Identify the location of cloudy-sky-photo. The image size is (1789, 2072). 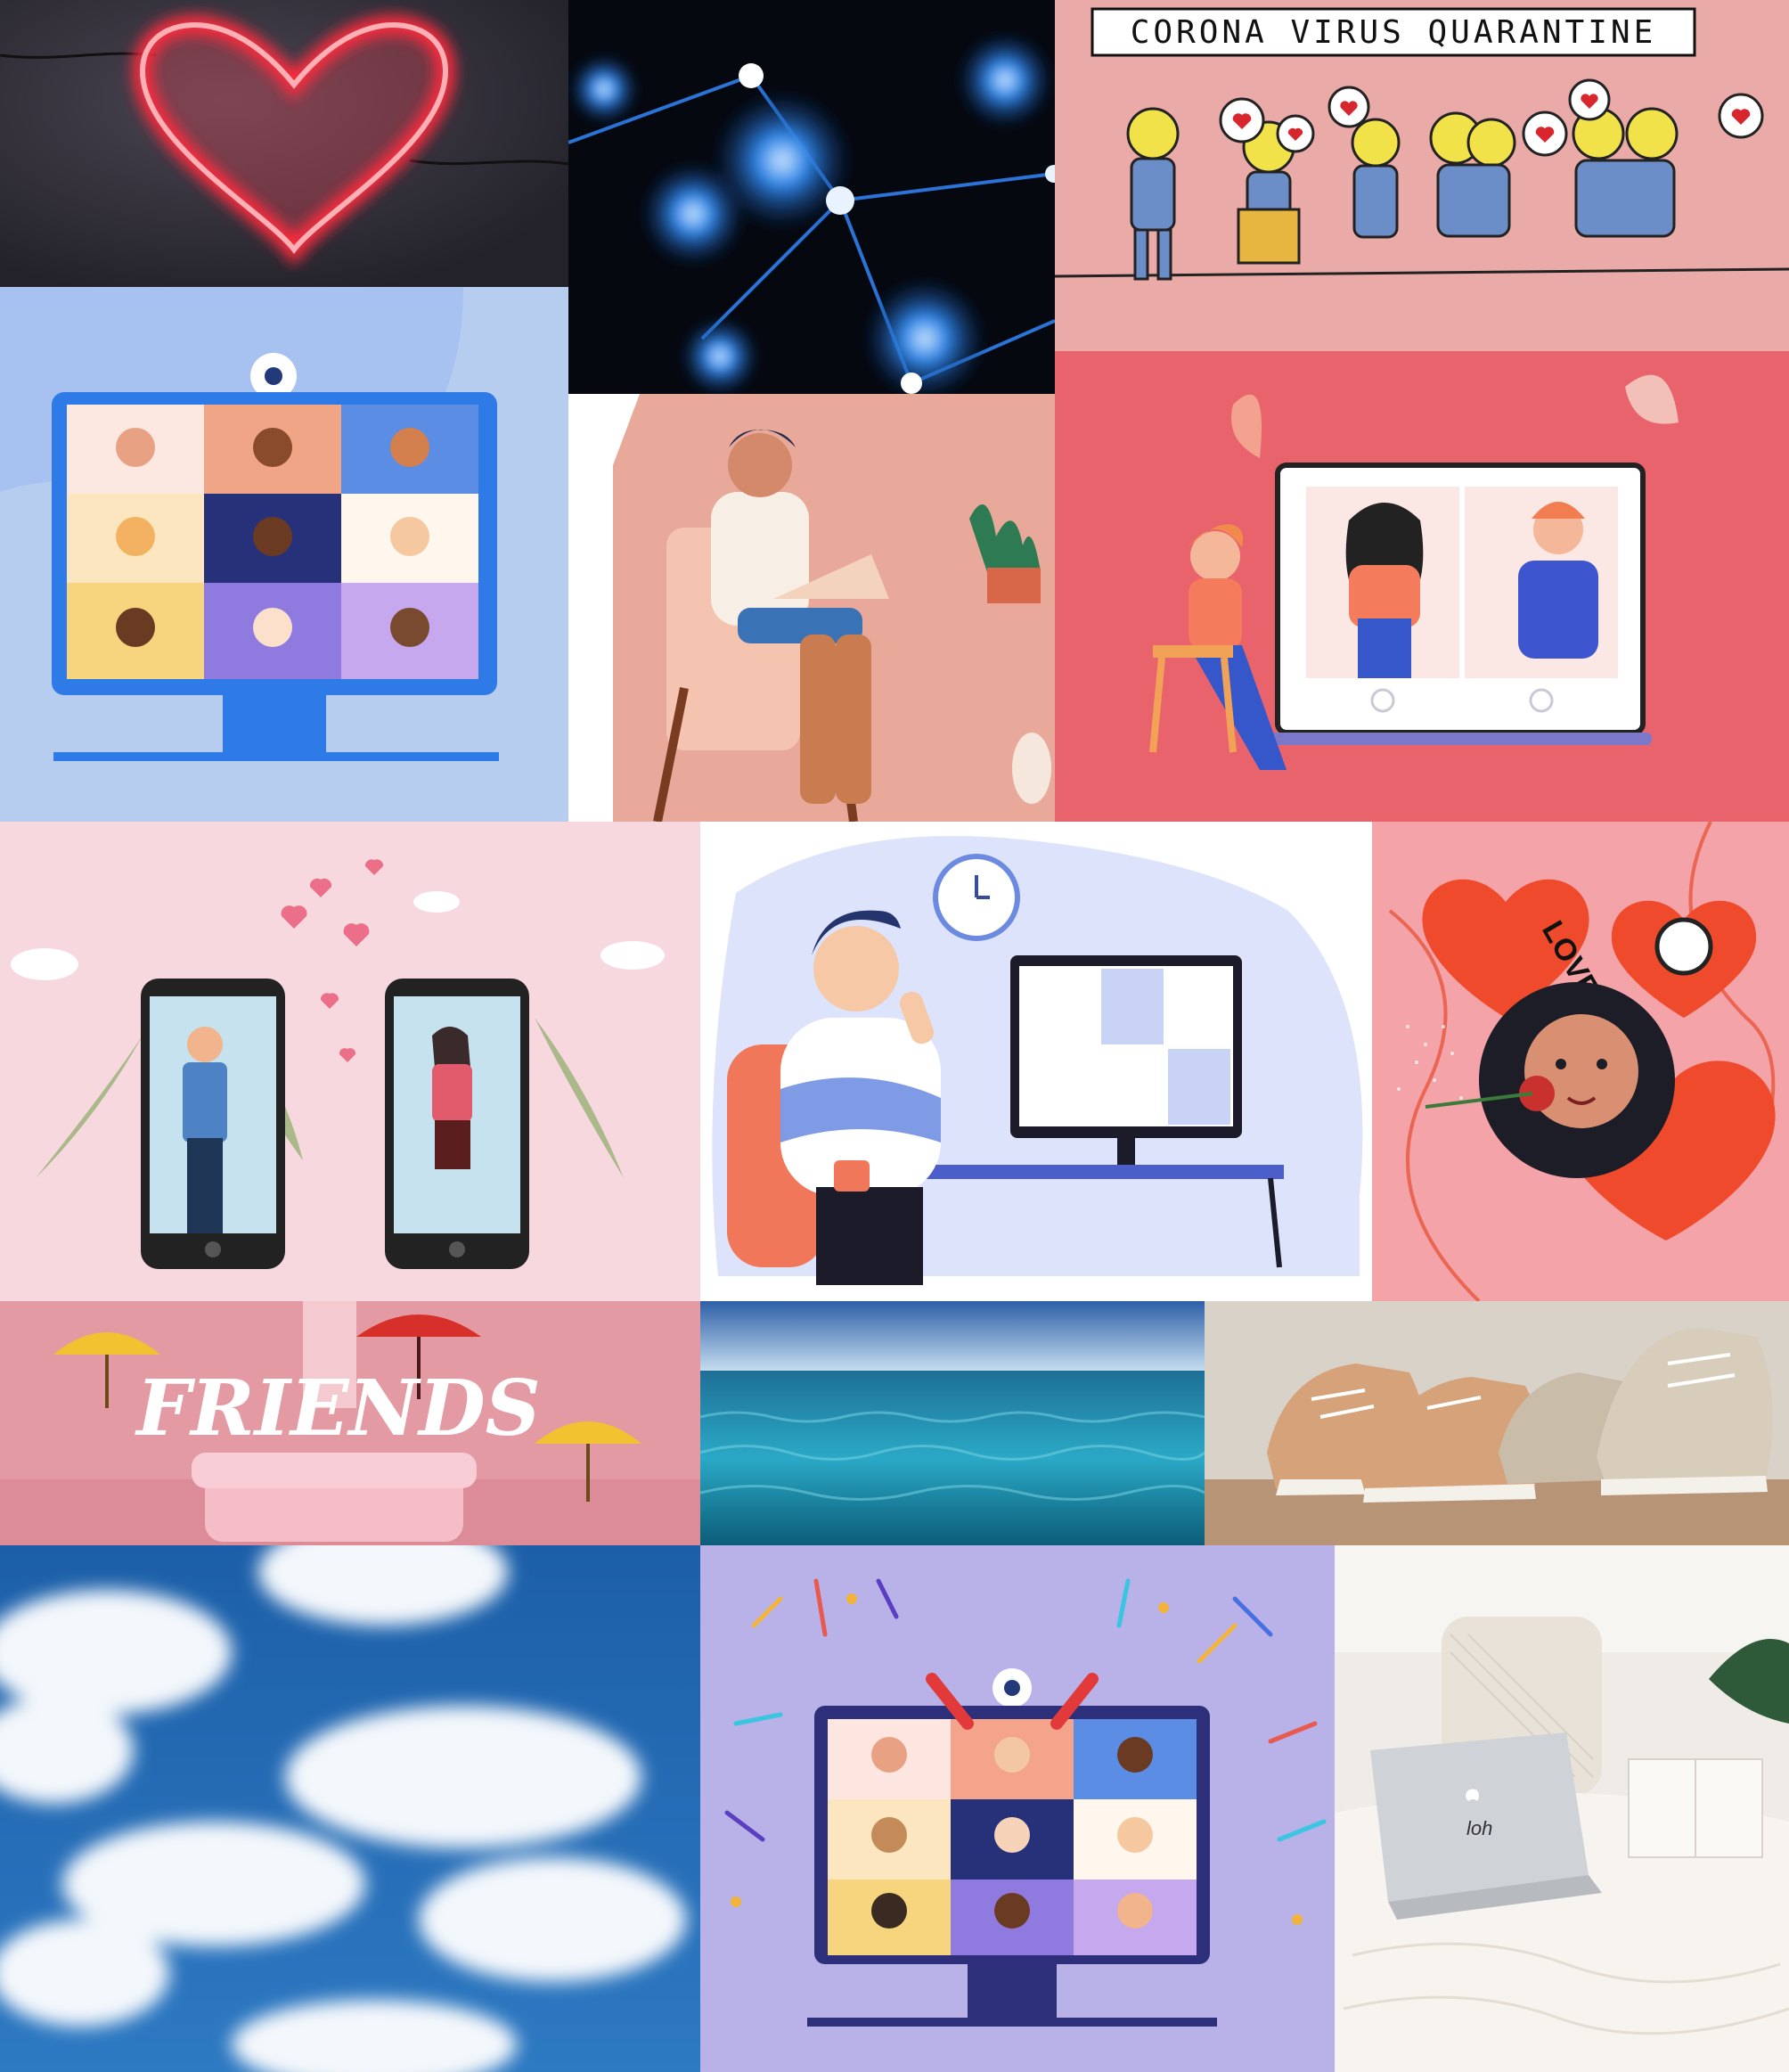
(350, 1808).